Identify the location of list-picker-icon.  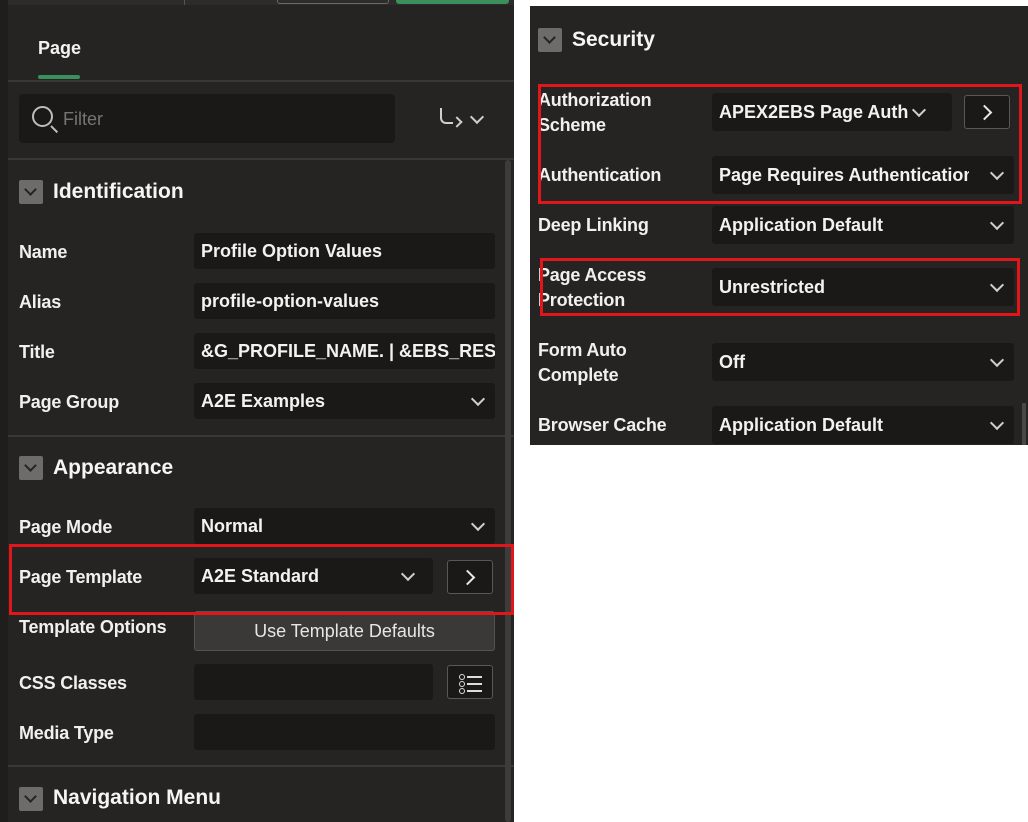
(470, 682).